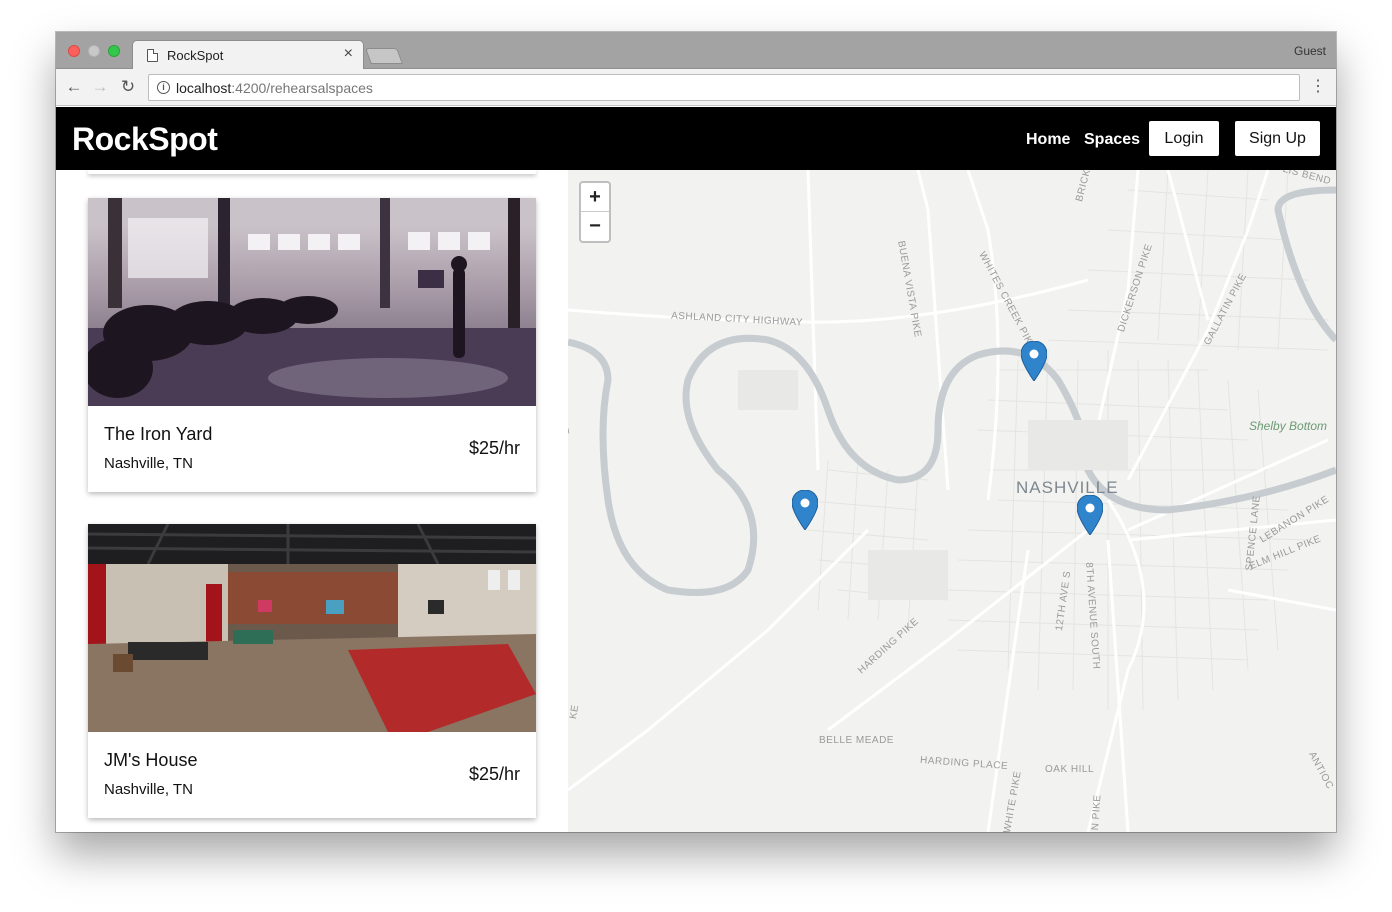  Describe the element at coordinates (312, 172) in the screenshot. I see `previous-card-edge` at that location.